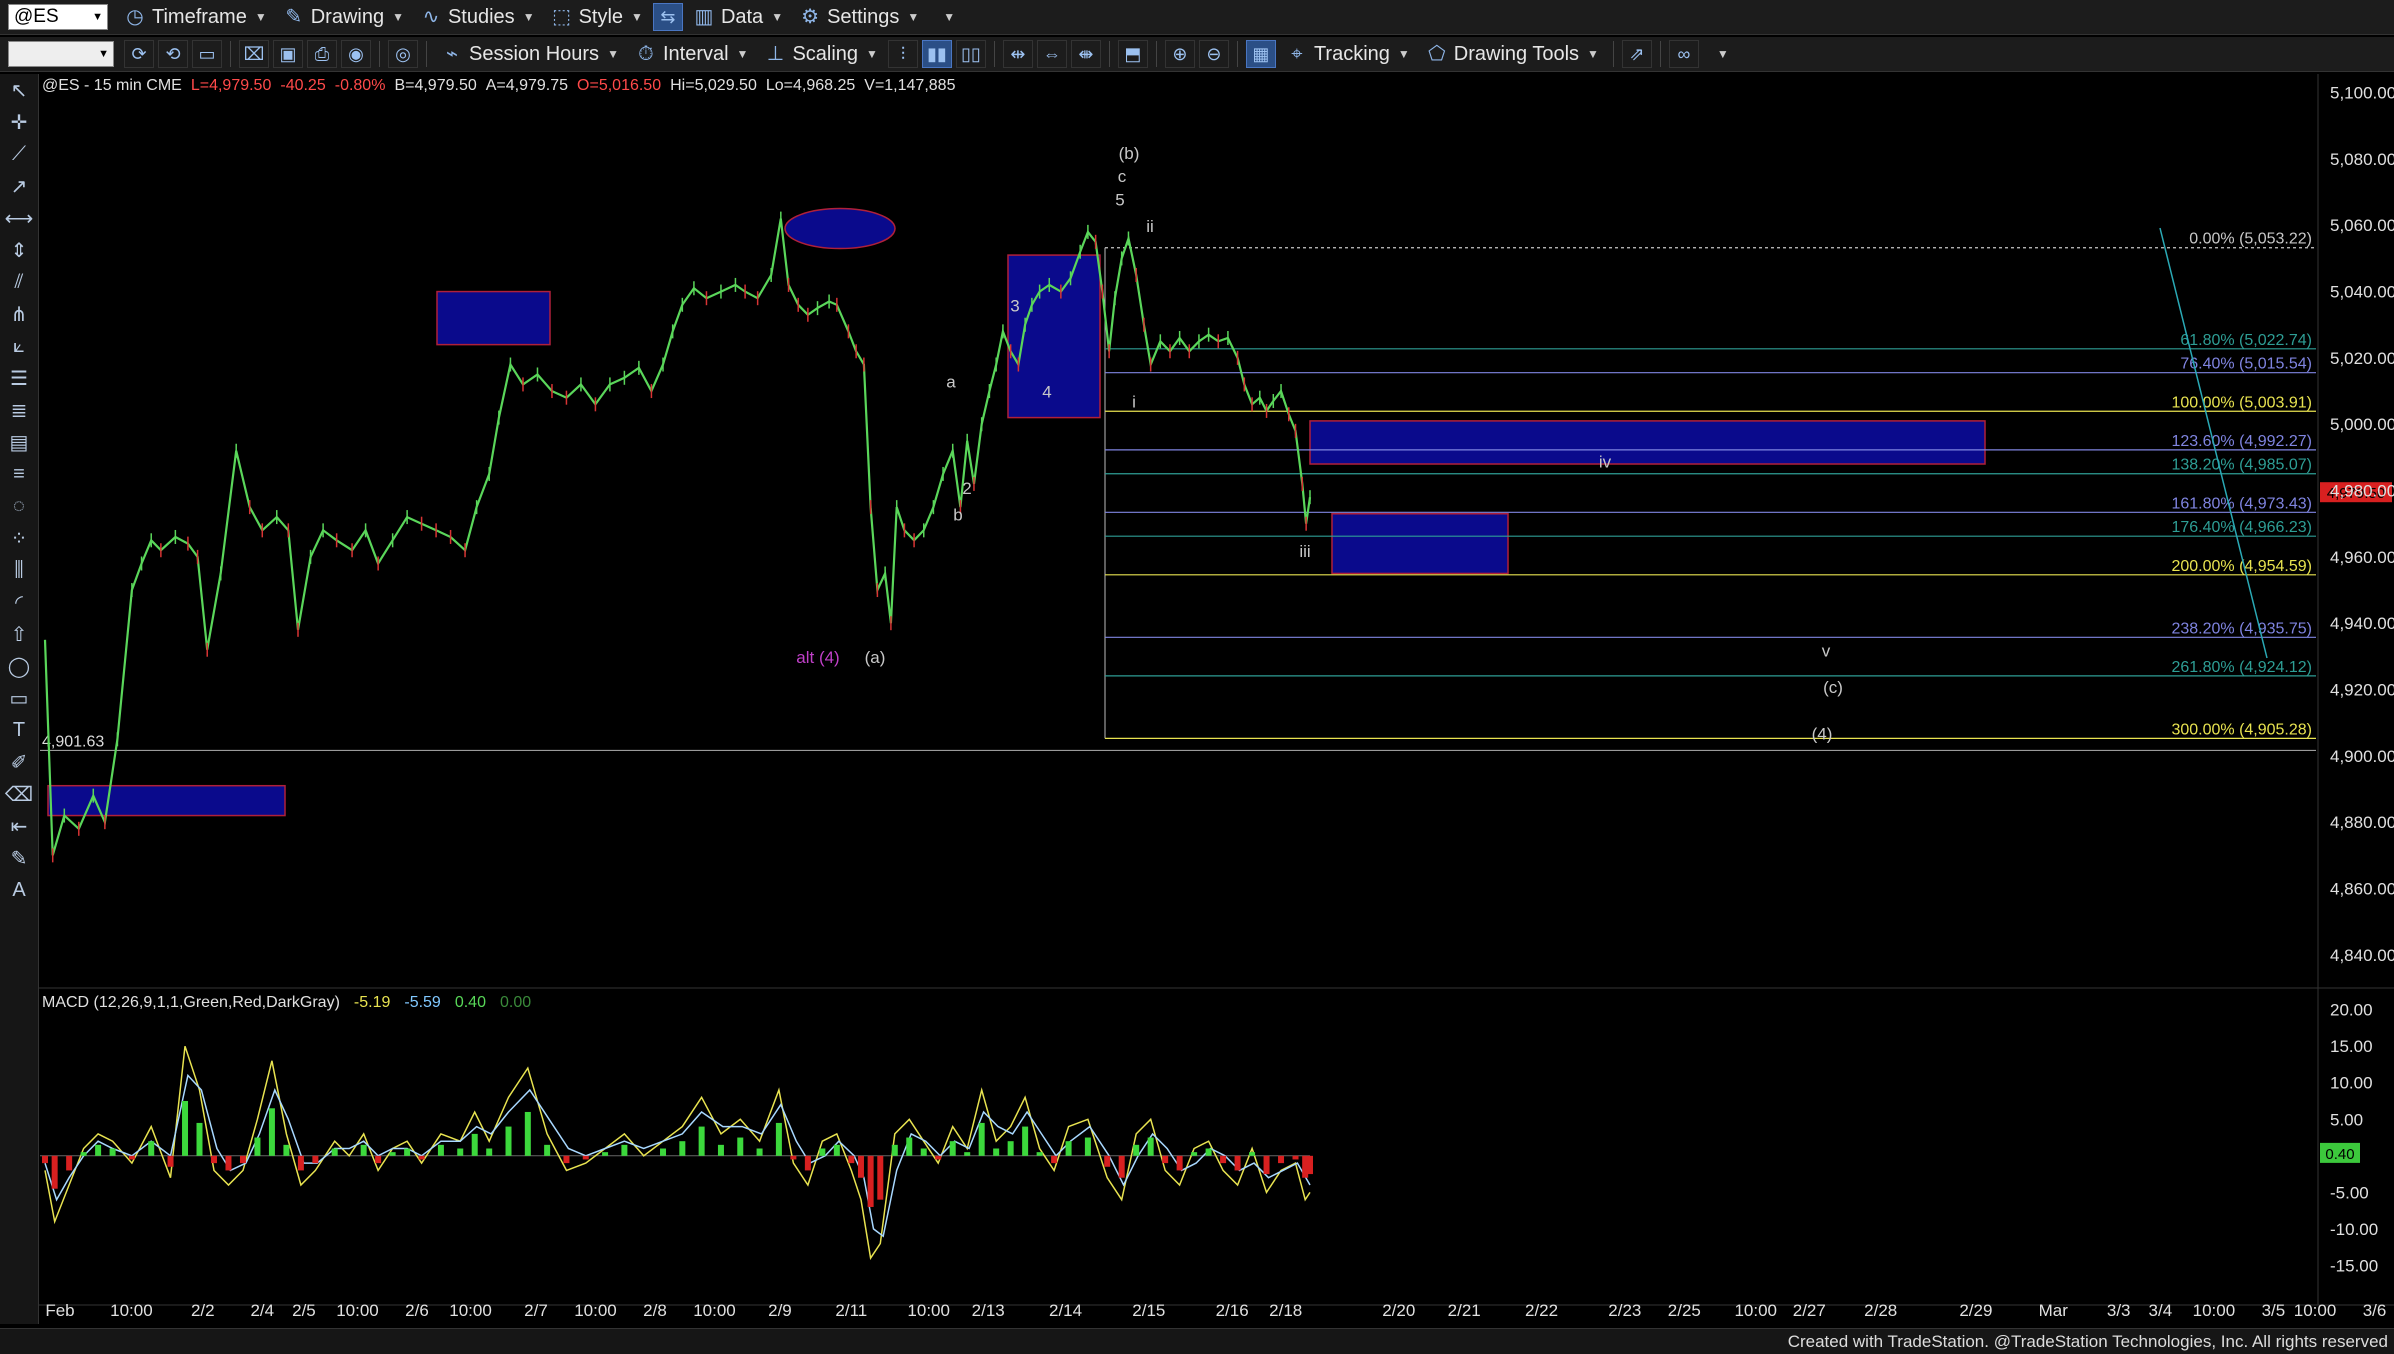  I want to click on horizontal-line-icon: ⟷, so click(19, 218).